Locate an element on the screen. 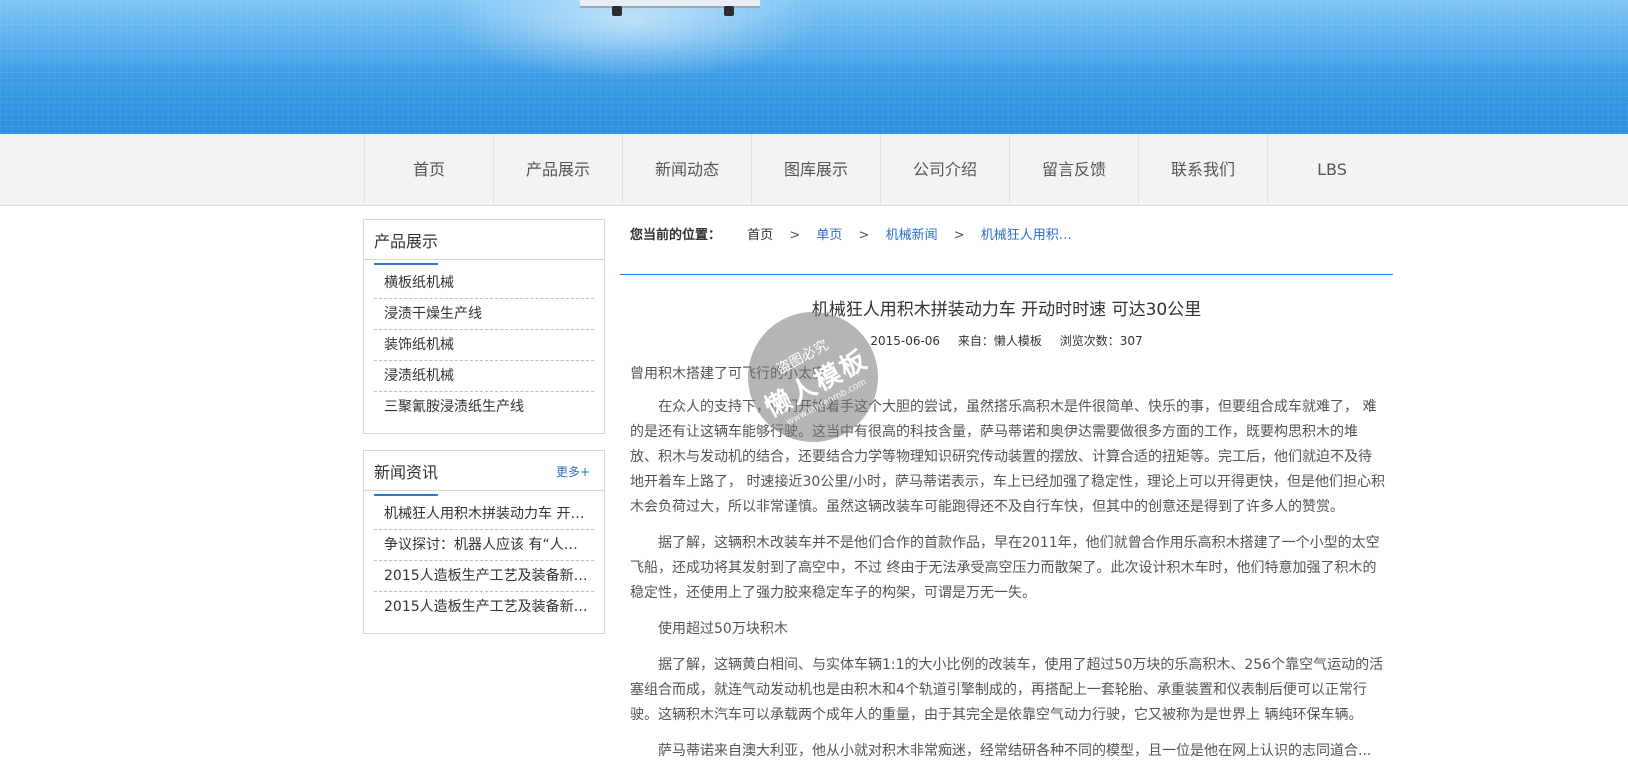  article-date: 2015-06-06 is located at coordinates (905, 341).